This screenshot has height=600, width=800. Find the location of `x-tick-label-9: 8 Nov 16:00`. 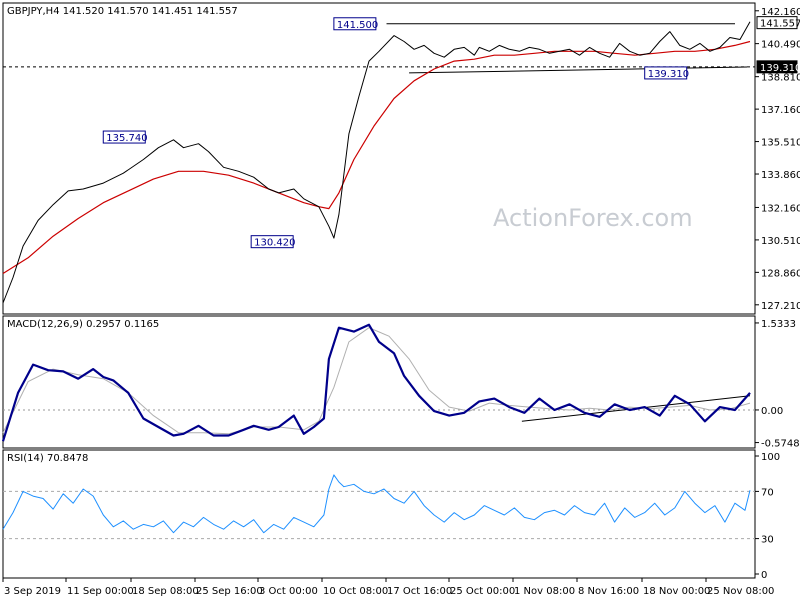

x-tick-label-9: 8 Nov 16:00 is located at coordinates (608, 591).